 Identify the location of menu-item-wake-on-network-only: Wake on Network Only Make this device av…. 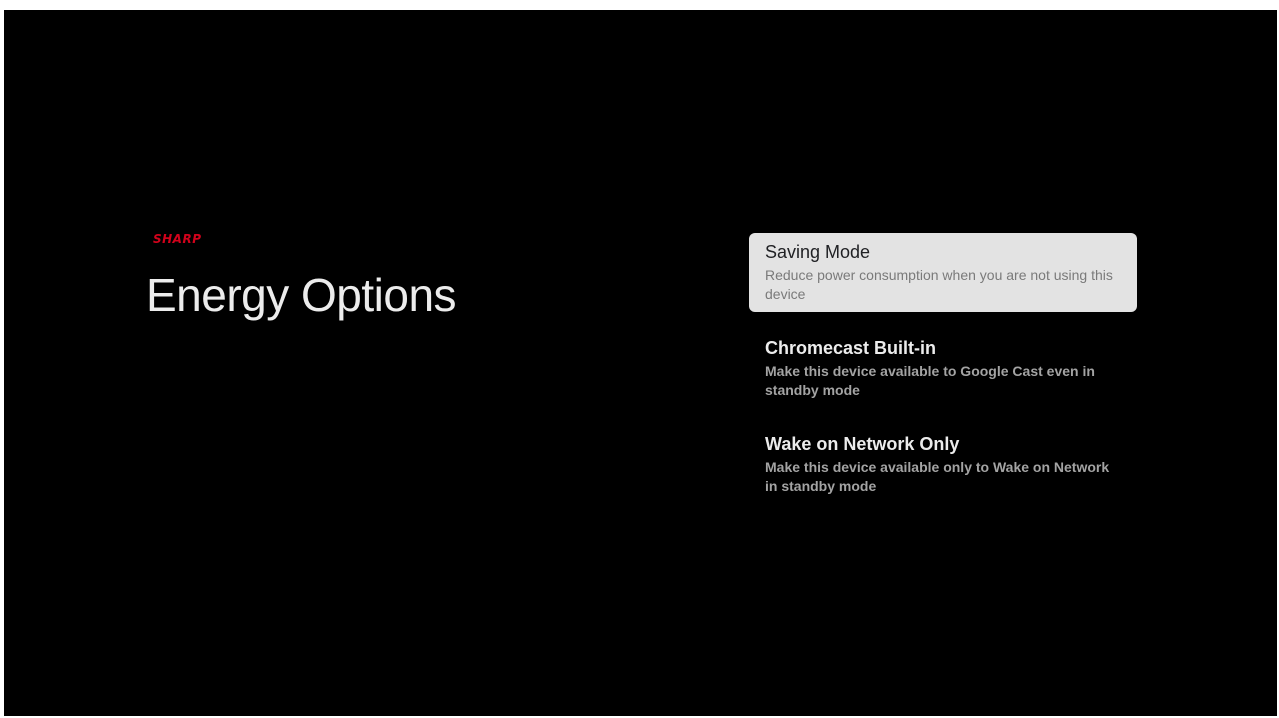
(943, 464).